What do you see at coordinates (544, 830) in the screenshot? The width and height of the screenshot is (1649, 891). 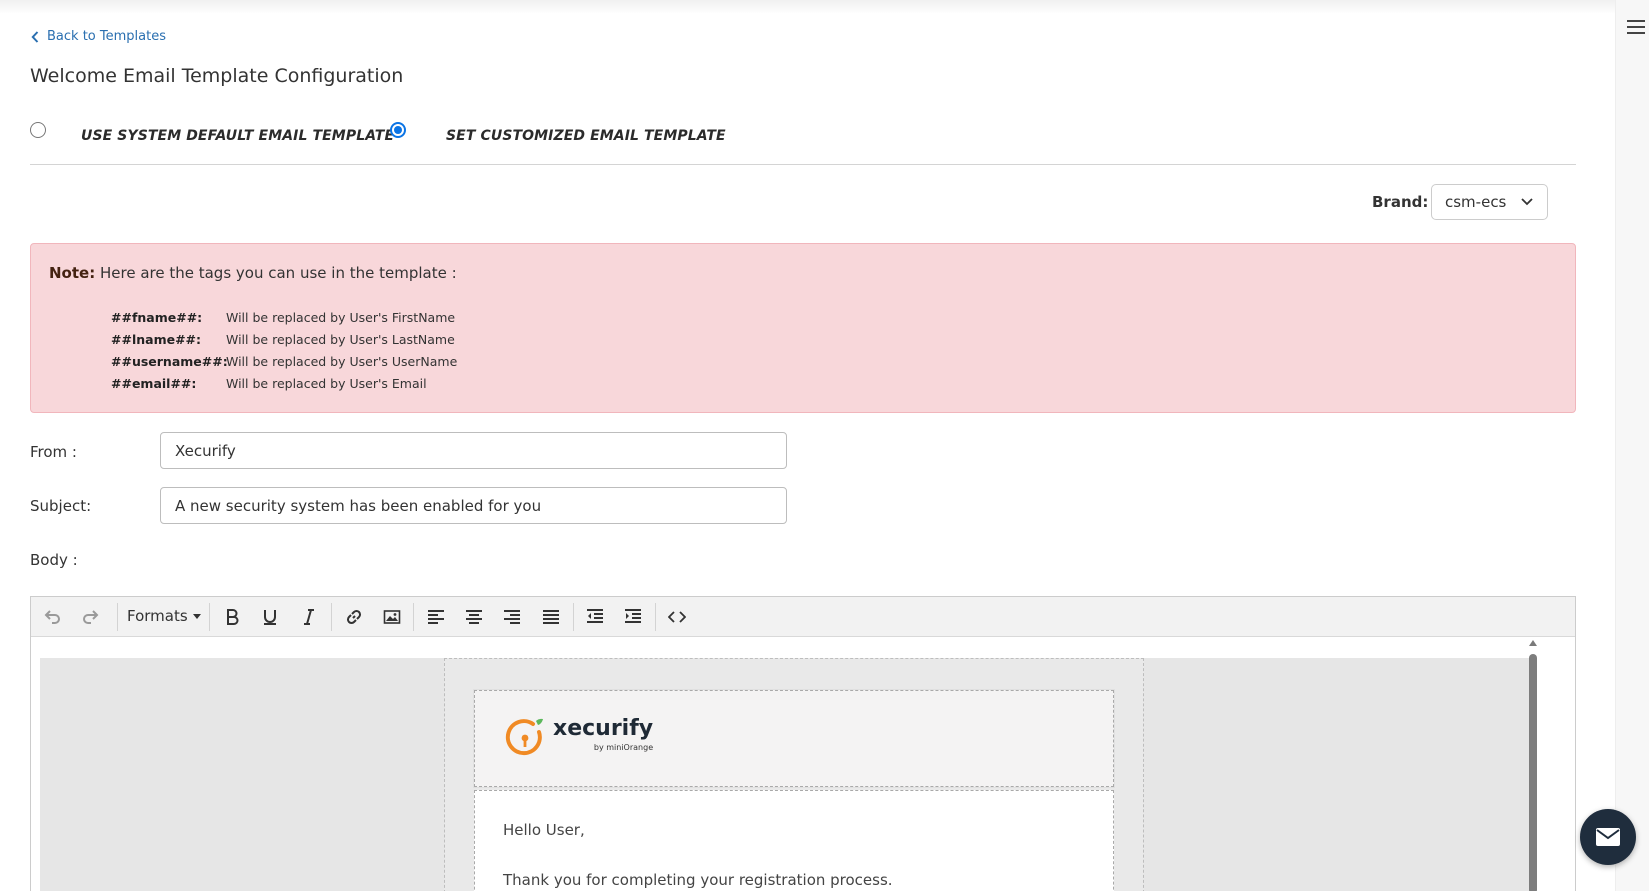 I see `email-greeting: Hello User,` at bounding box center [544, 830].